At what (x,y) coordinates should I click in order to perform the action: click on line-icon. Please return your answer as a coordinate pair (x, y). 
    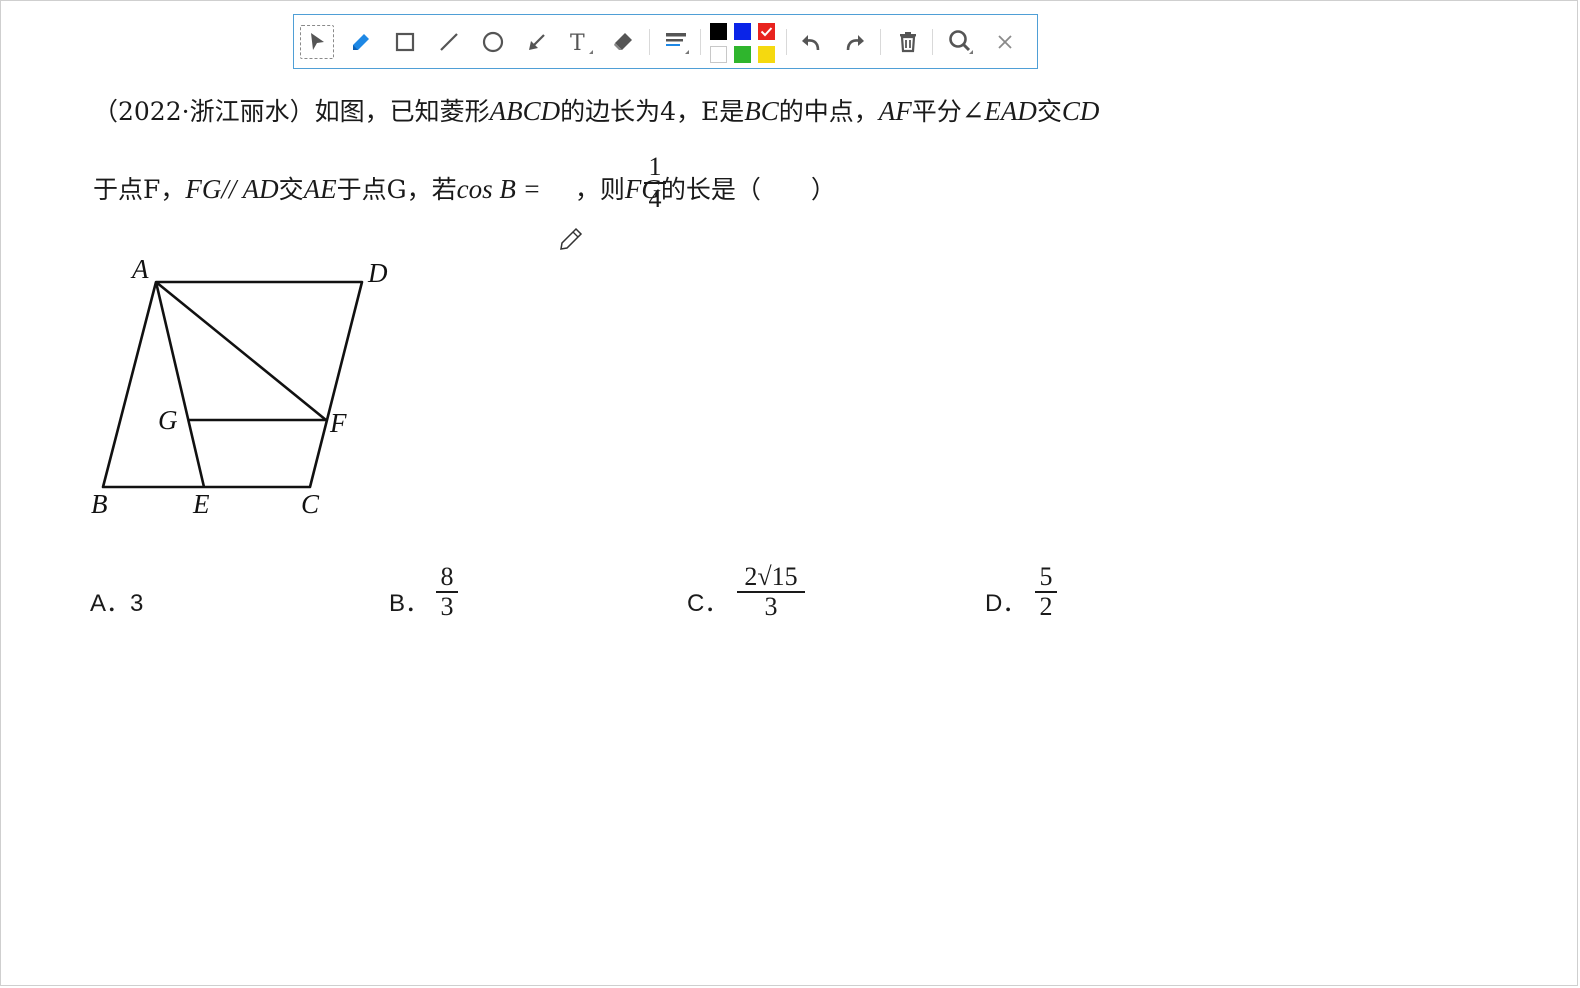
    Looking at the image, I should click on (449, 42).